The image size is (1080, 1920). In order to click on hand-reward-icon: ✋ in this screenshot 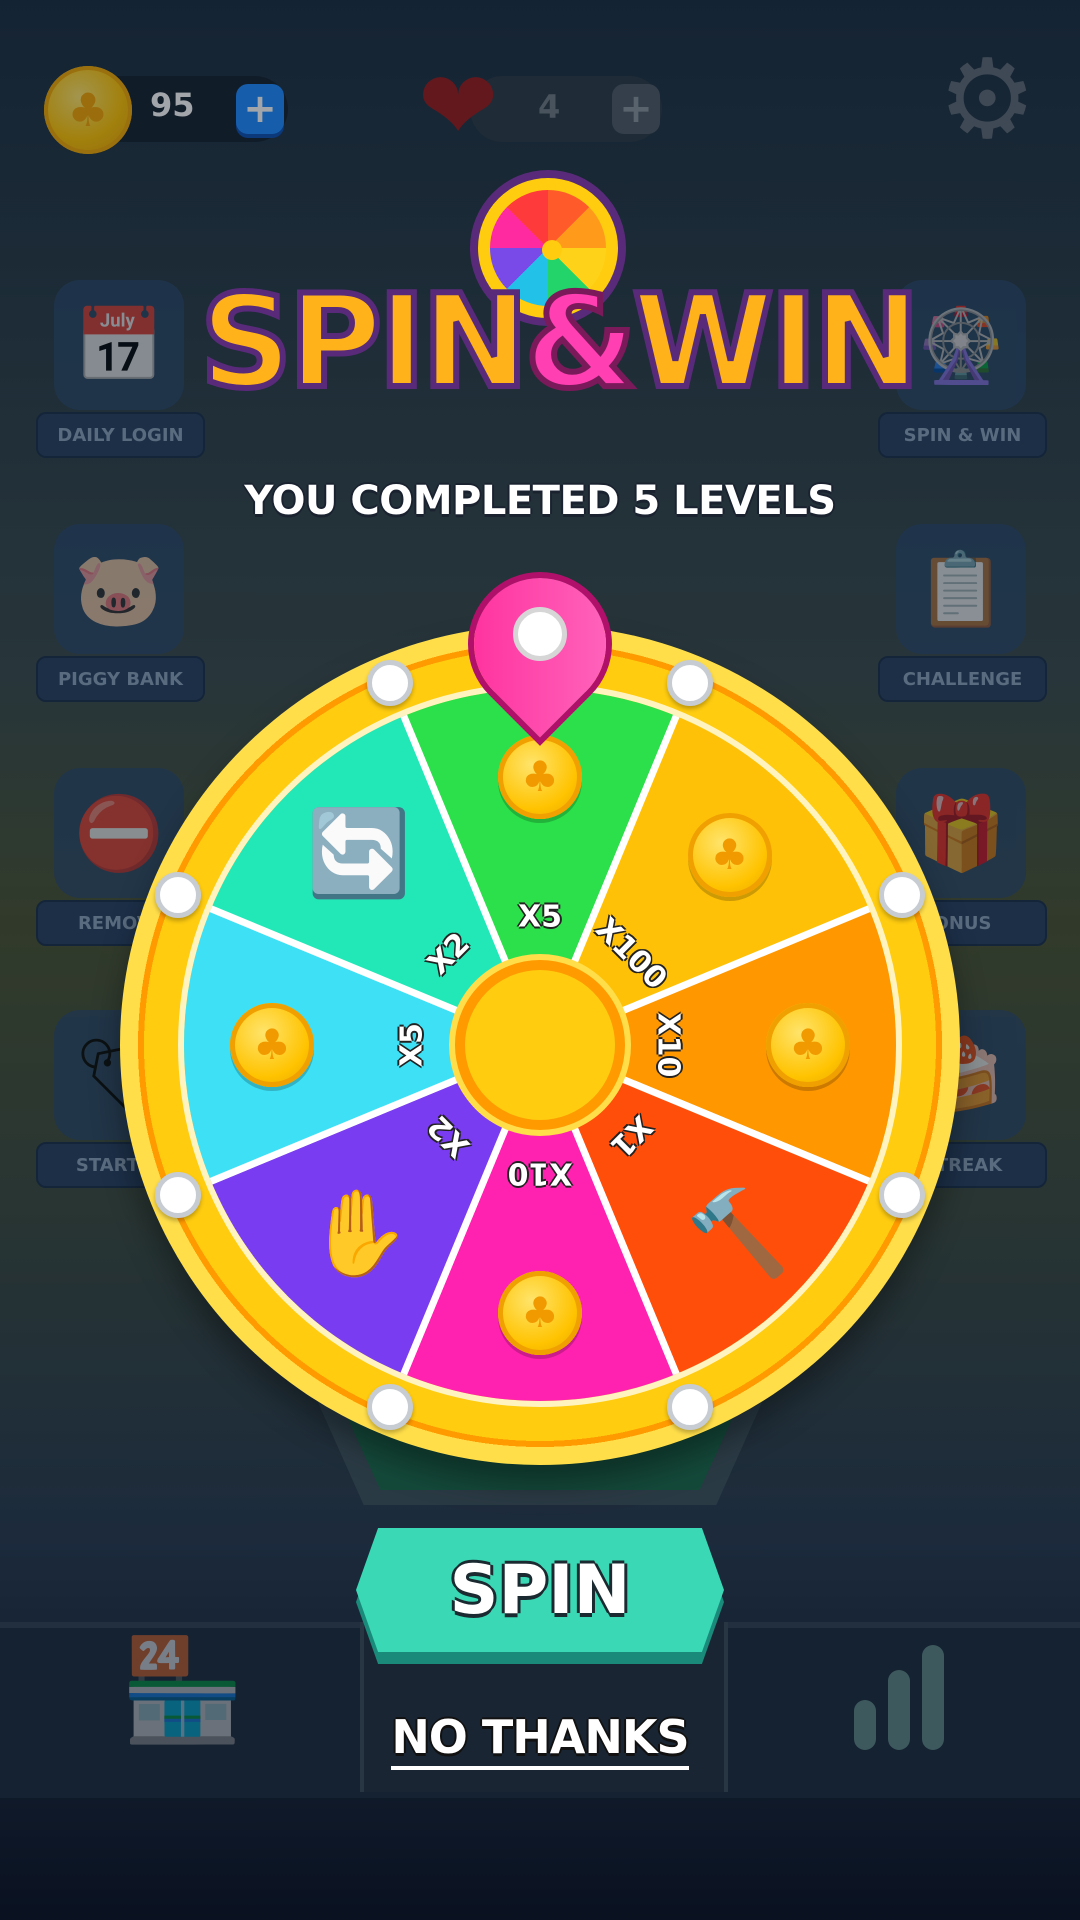, I will do `click(359, 1232)`.